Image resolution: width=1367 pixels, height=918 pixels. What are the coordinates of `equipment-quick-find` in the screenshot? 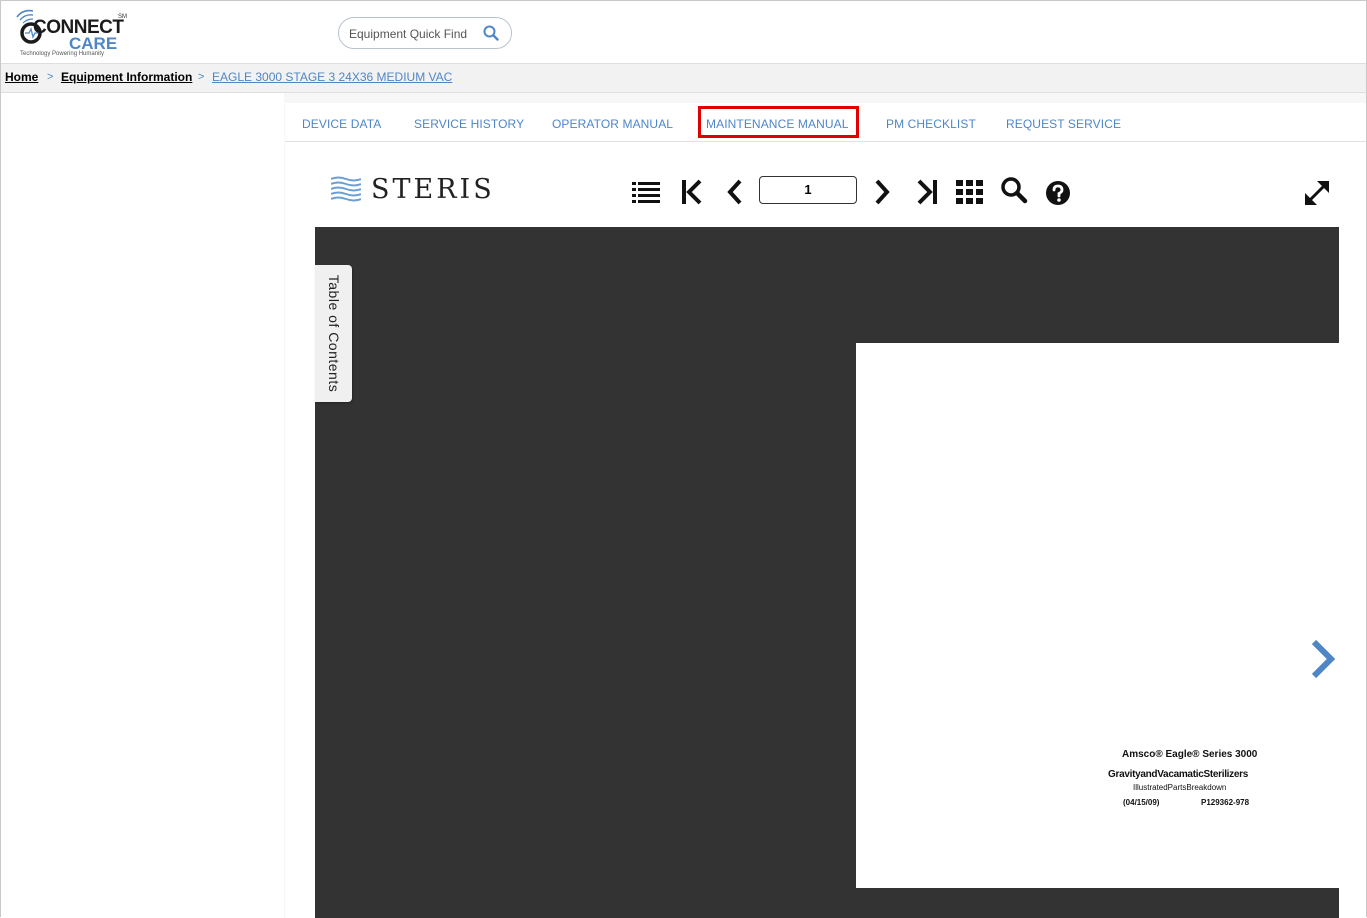 It's located at (425, 33).